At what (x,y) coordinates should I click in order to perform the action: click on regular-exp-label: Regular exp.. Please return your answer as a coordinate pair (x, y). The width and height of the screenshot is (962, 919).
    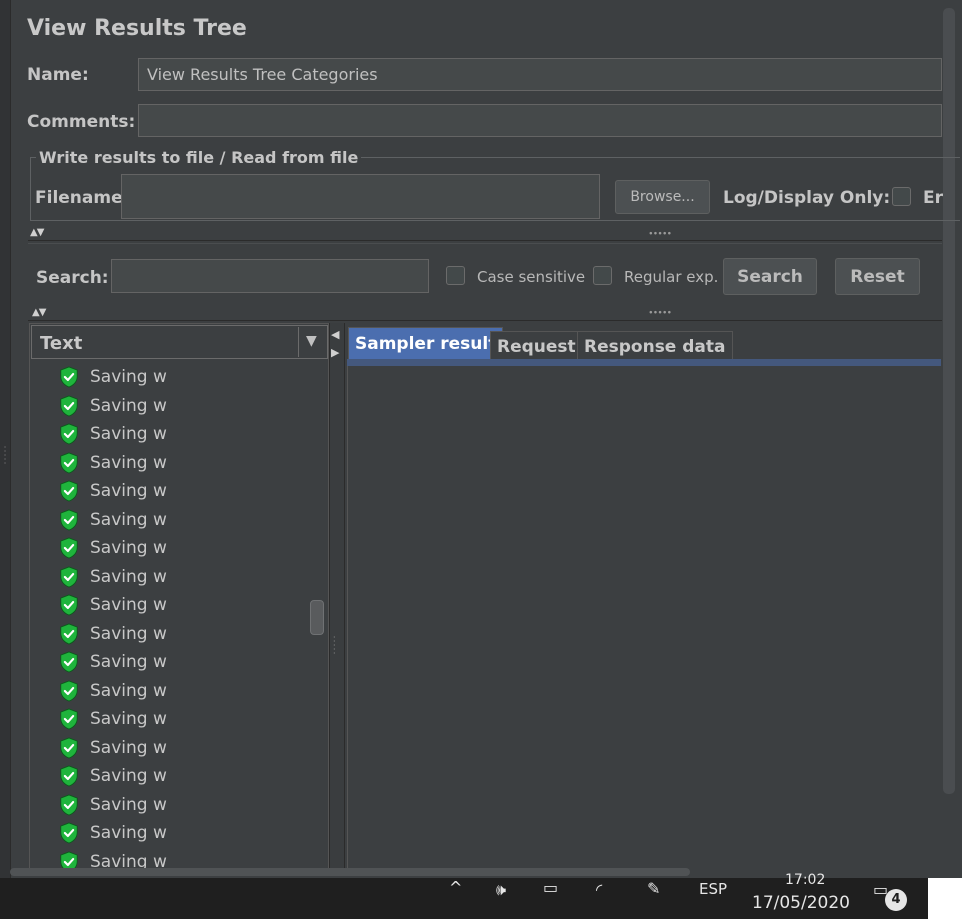
    Looking at the image, I should click on (671, 277).